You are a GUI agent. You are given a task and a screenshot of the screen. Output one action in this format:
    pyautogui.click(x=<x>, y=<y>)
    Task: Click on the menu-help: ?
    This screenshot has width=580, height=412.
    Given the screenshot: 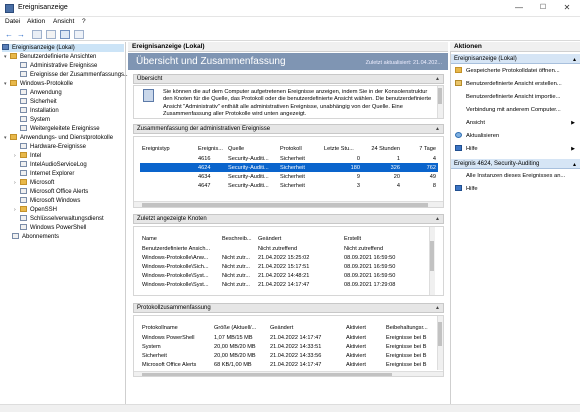 What is the action you would take?
    pyautogui.click(x=84, y=21)
    